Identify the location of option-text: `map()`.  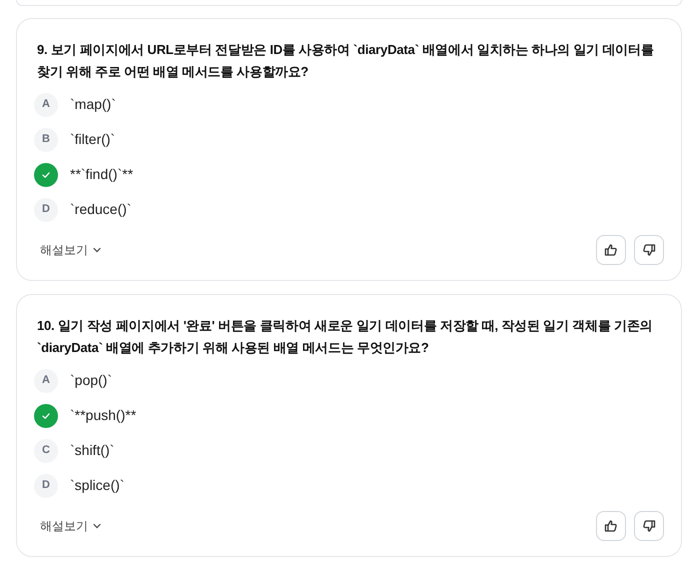
(93, 104).